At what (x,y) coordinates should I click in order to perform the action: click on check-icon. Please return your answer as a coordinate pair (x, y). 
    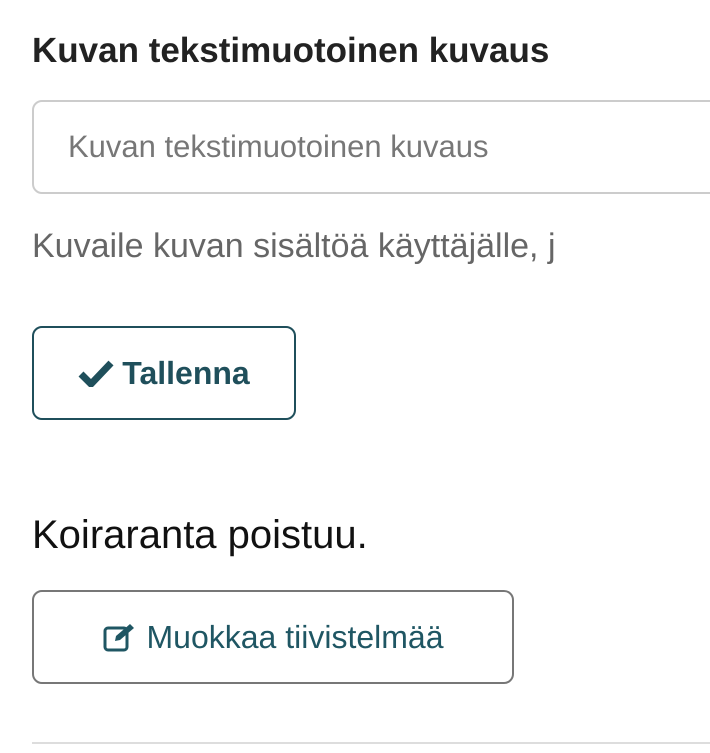
    Looking at the image, I should click on (96, 373).